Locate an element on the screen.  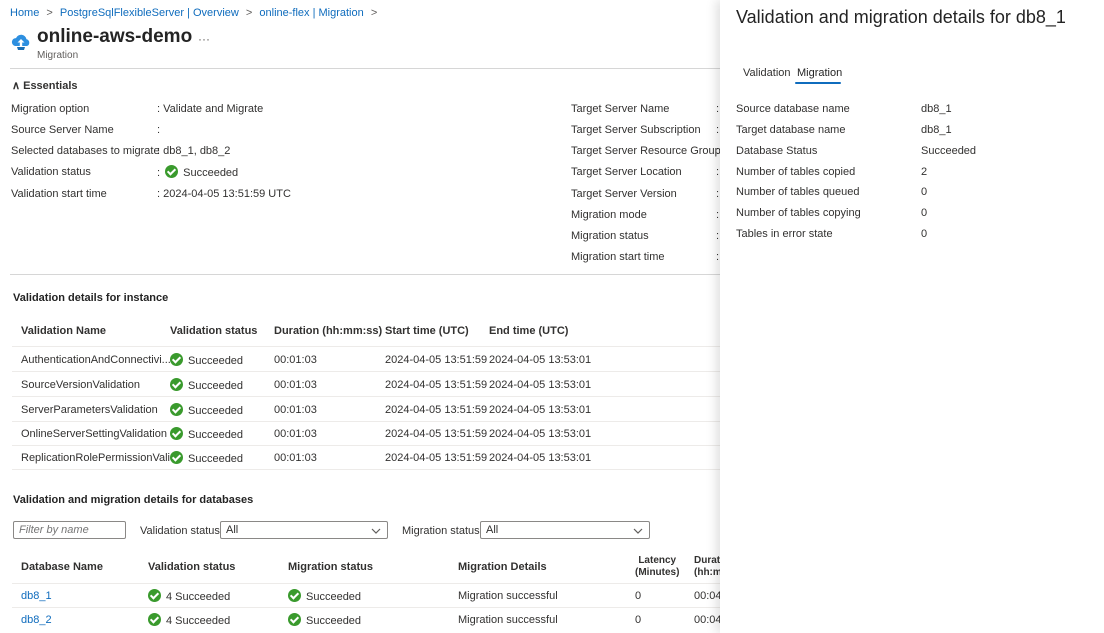
essentials-label: Selected databases to migrate is located at coordinates (85, 151).